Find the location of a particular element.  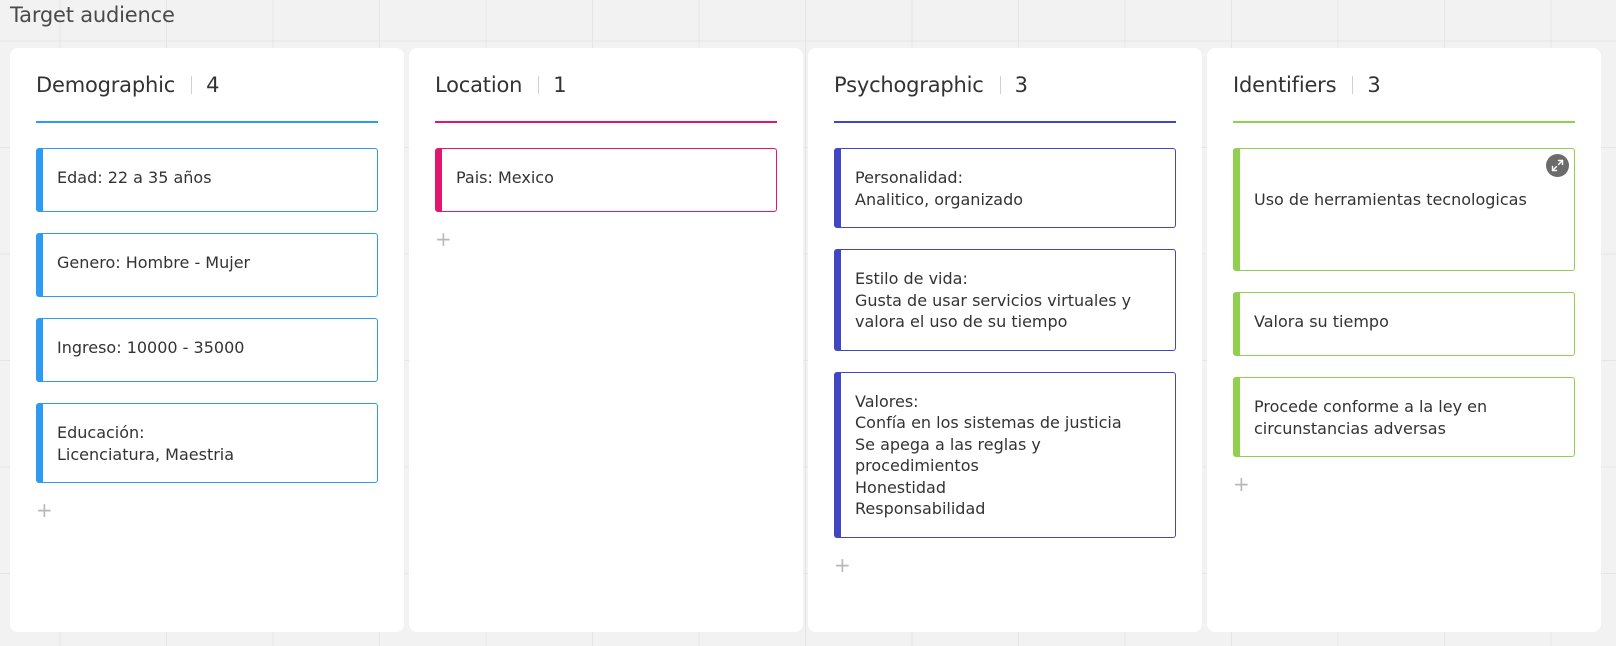

card: Educación: Licenciatura, Maestria is located at coordinates (207, 443).